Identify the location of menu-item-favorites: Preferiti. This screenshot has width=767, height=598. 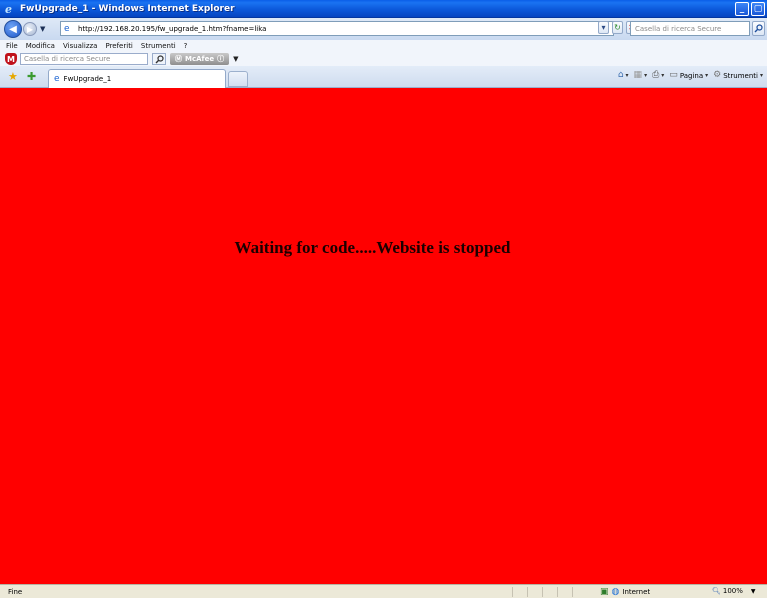
(118, 46).